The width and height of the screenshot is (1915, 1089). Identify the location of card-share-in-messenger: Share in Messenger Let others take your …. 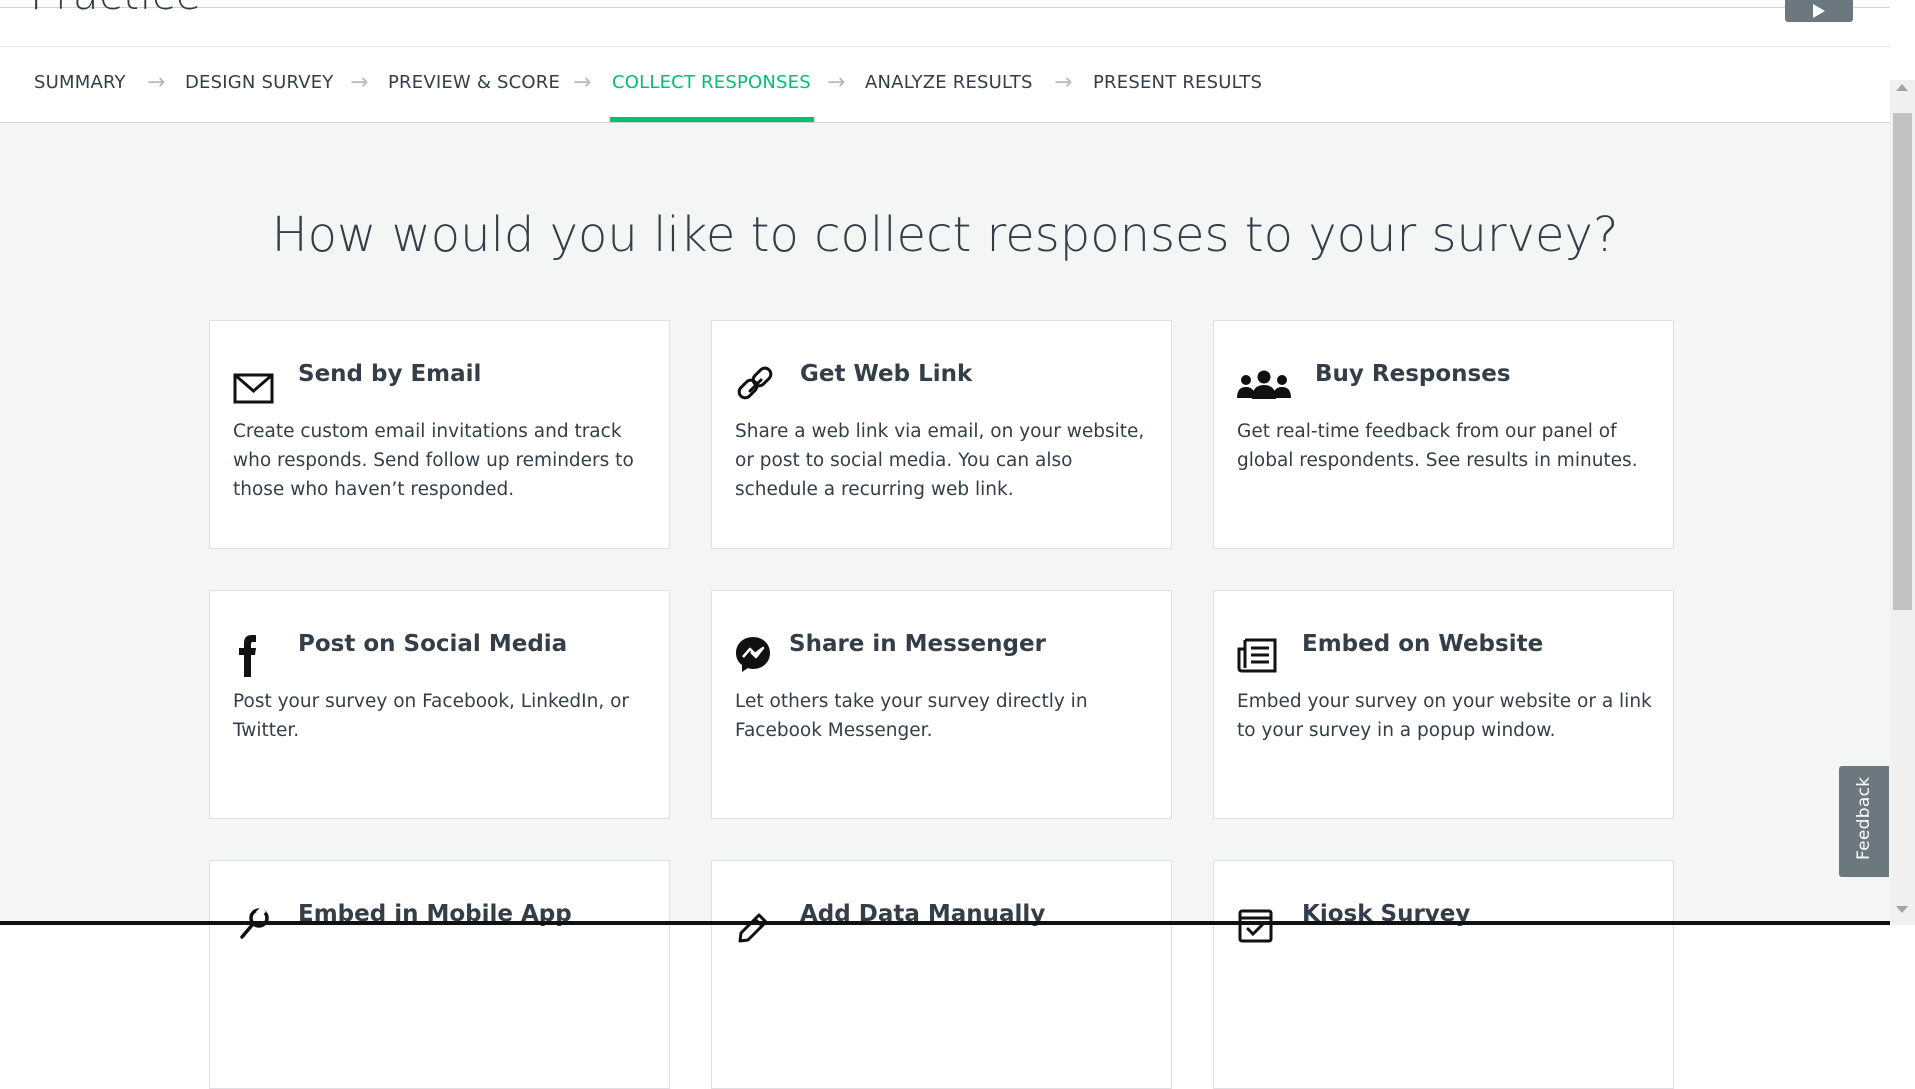
(941, 704).